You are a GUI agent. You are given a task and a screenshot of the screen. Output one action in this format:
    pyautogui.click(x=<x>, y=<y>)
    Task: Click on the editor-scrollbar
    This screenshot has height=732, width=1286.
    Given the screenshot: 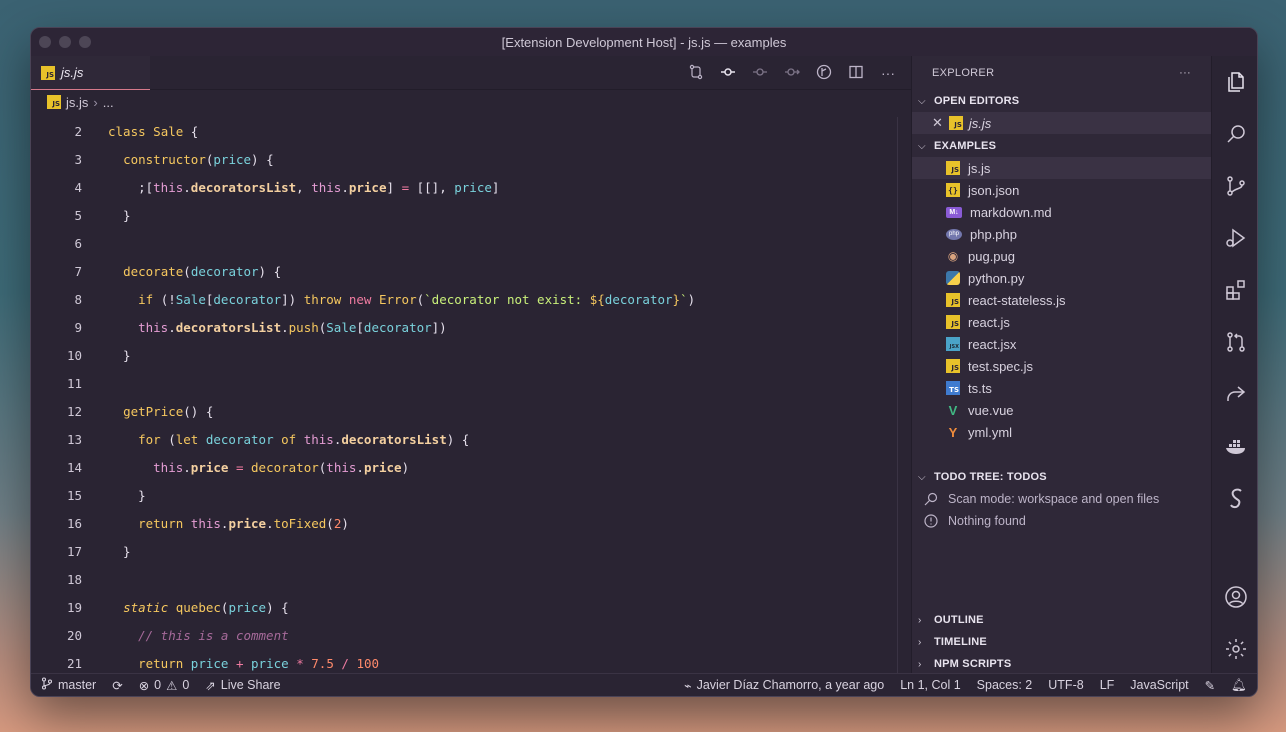 What is the action you would take?
    pyautogui.click(x=904, y=396)
    